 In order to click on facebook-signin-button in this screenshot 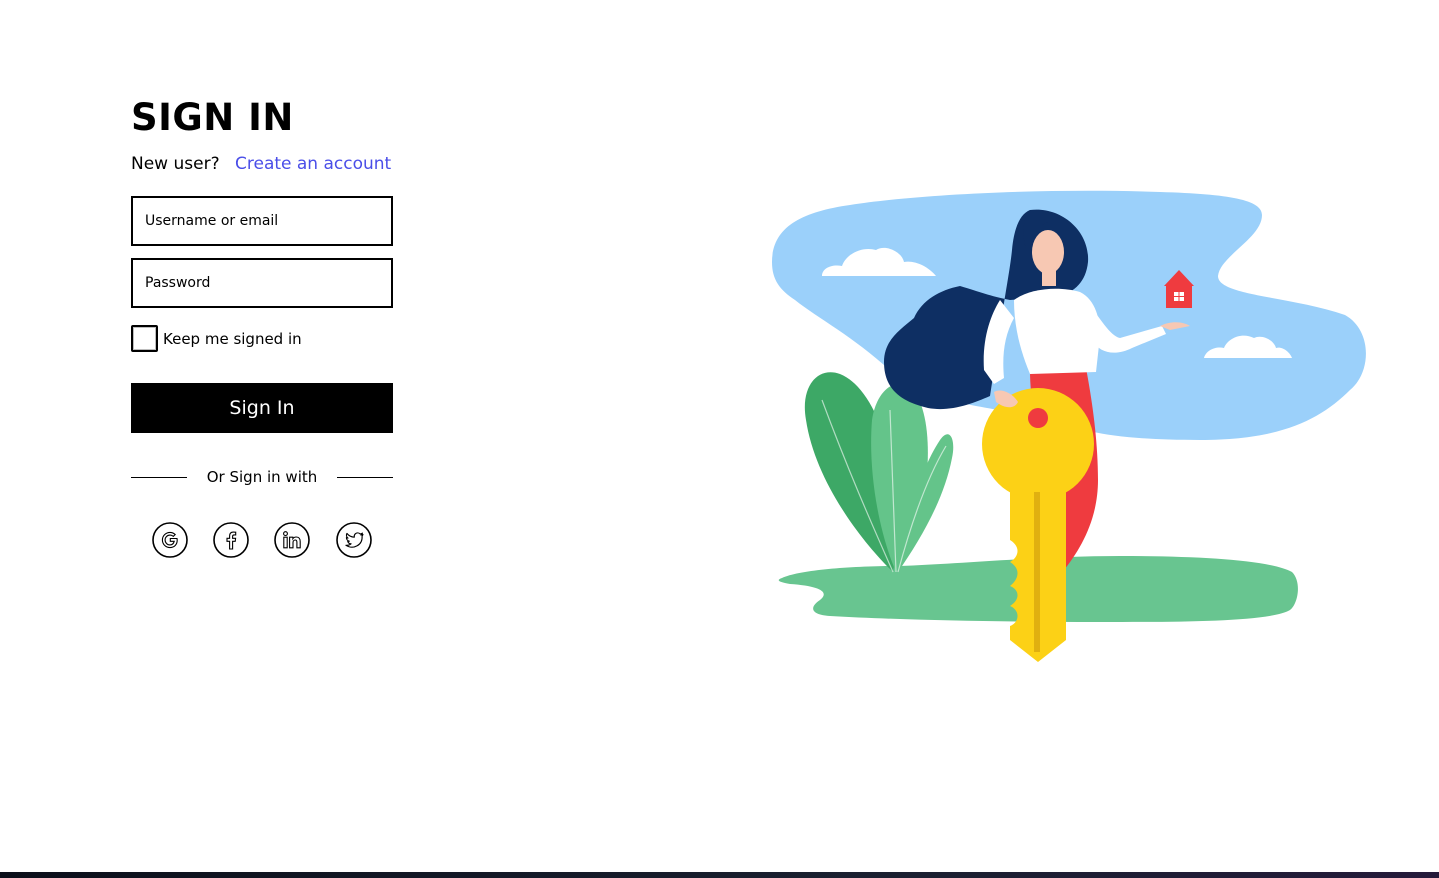, I will do `click(231, 540)`.